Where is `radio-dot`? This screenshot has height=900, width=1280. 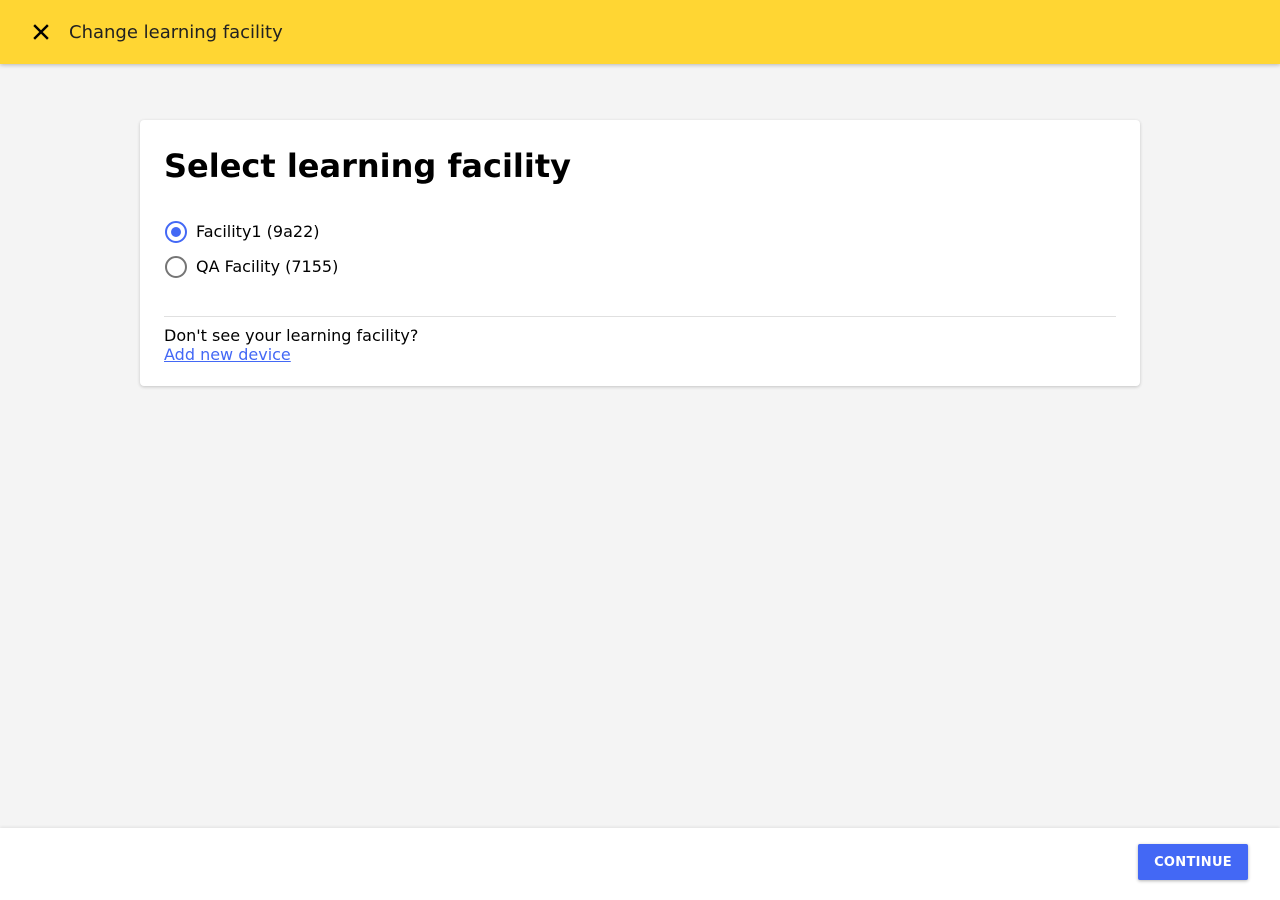
radio-dot is located at coordinates (176, 231).